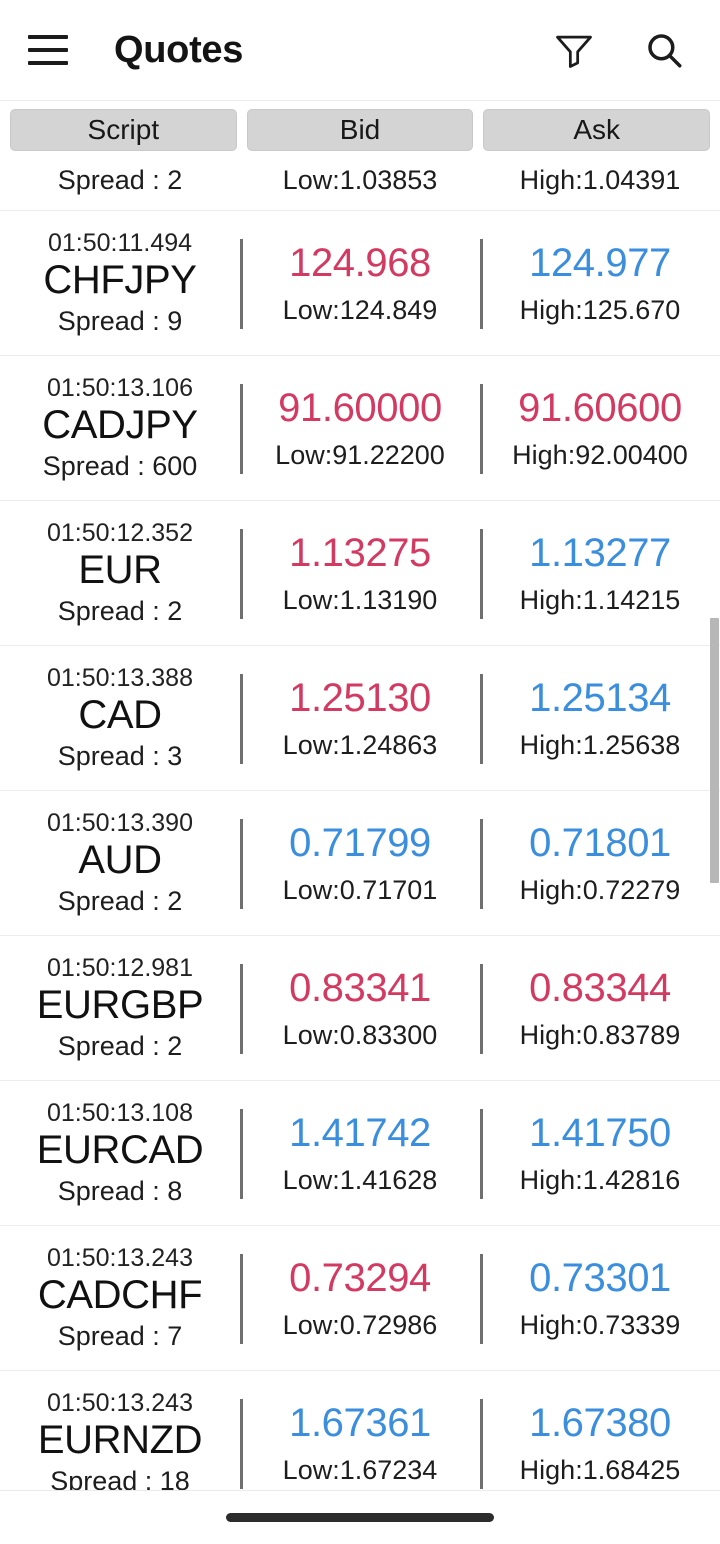 The width and height of the screenshot is (720, 1544). I want to click on row-high: High:0.73339, so click(600, 1324).